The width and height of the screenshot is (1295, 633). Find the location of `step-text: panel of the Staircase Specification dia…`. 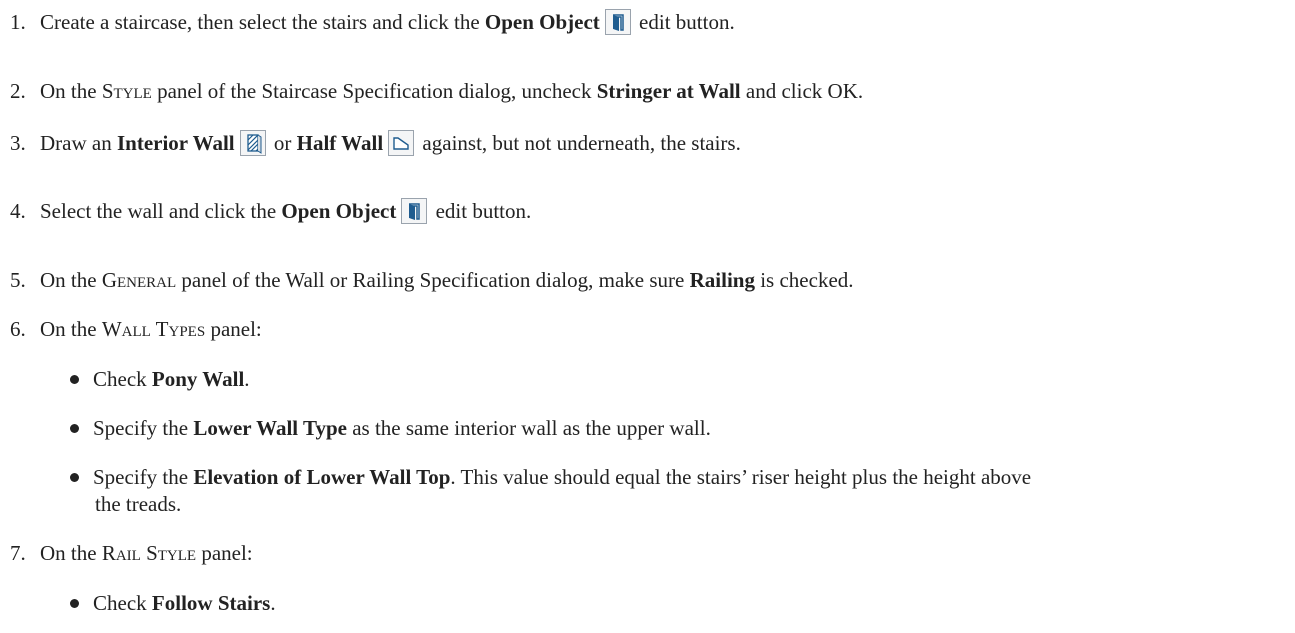

step-text: panel of the Staircase Specification dia… is located at coordinates (374, 91).